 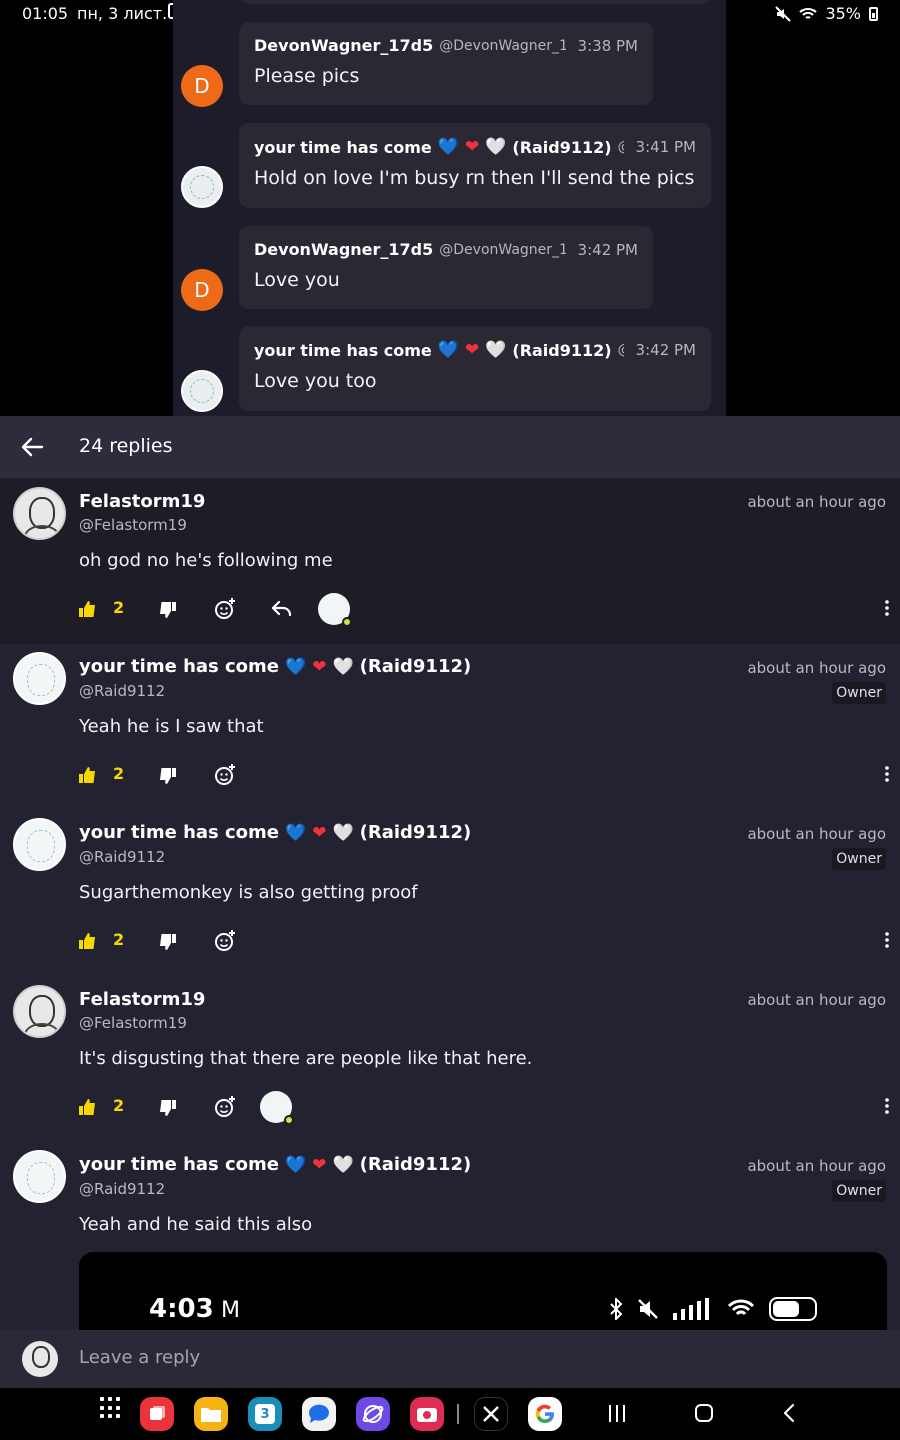 I want to click on app-drawer-icon, so click(x=111, y=1408).